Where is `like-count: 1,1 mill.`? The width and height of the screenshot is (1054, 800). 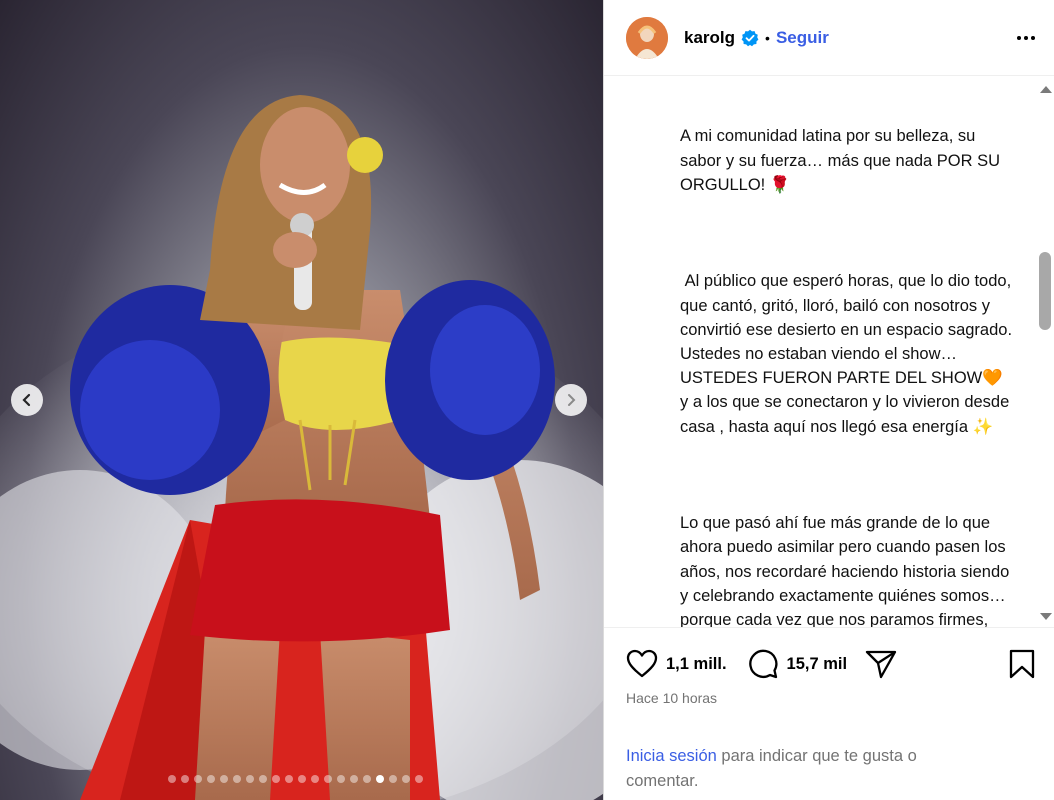 like-count: 1,1 mill. is located at coordinates (696, 664).